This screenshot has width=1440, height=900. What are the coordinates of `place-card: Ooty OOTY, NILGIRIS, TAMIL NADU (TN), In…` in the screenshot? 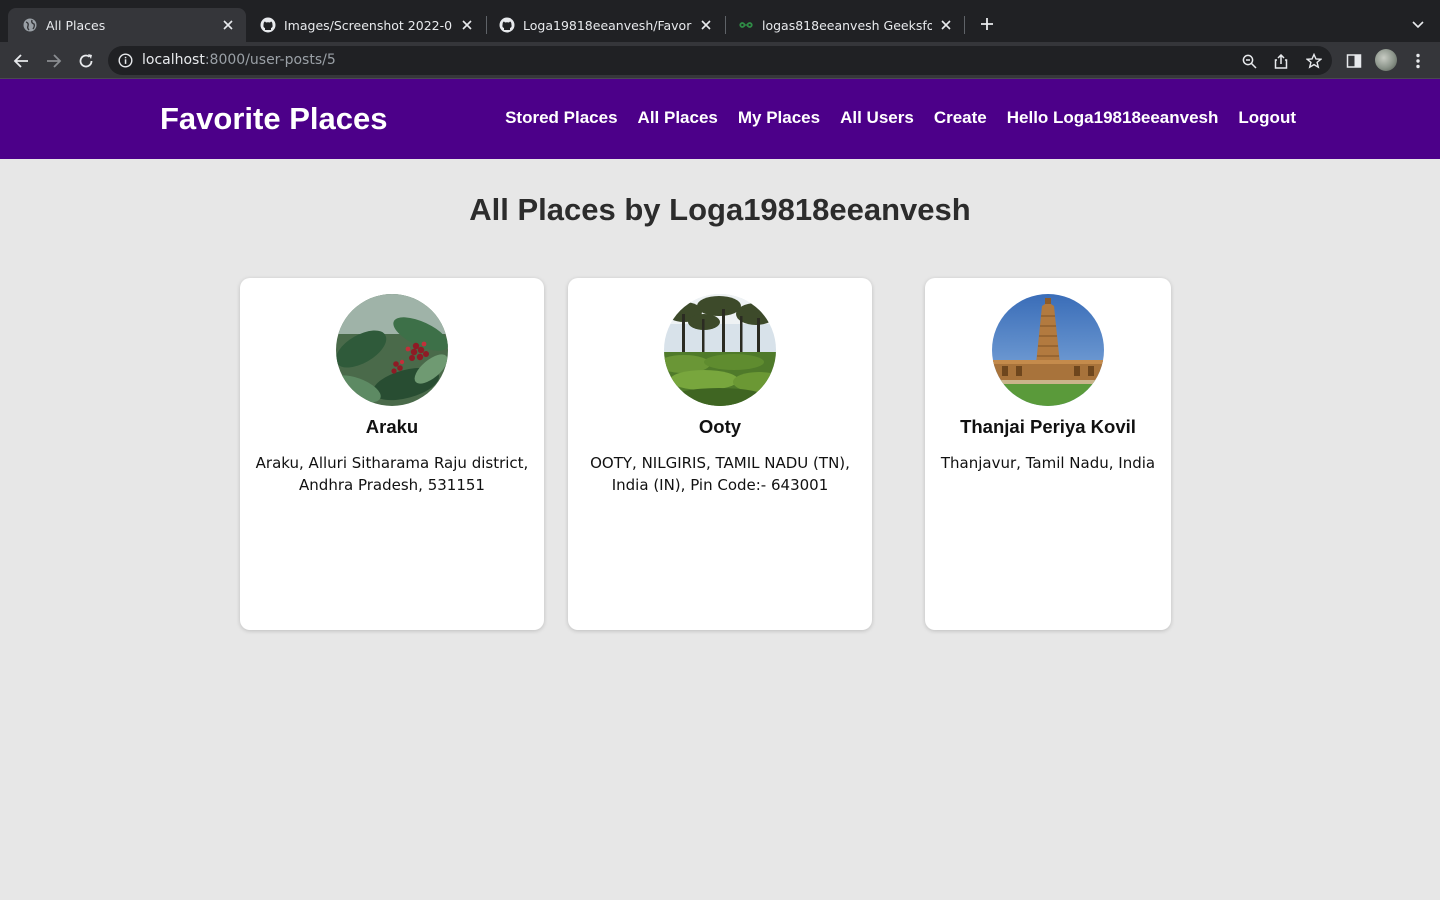 It's located at (720, 454).